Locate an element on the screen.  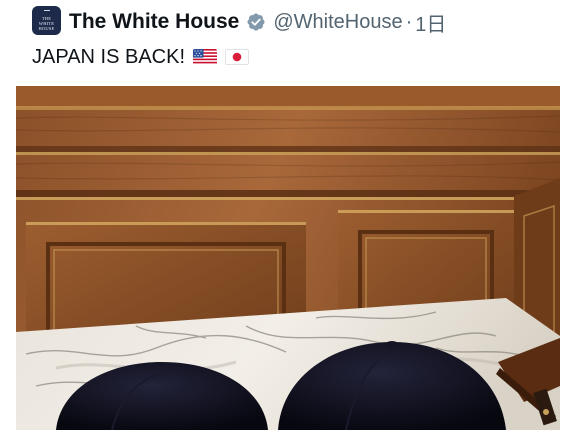
japan-flag-icon is located at coordinates (237, 57).